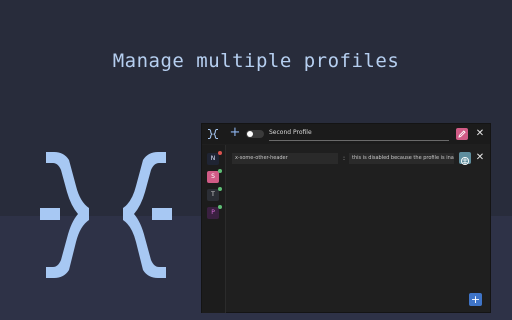 The width and height of the screenshot is (512, 320). Describe the element at coordinates (285, 158) in the screenshot. I see `header-name-input: x-some-other-header` at that location.